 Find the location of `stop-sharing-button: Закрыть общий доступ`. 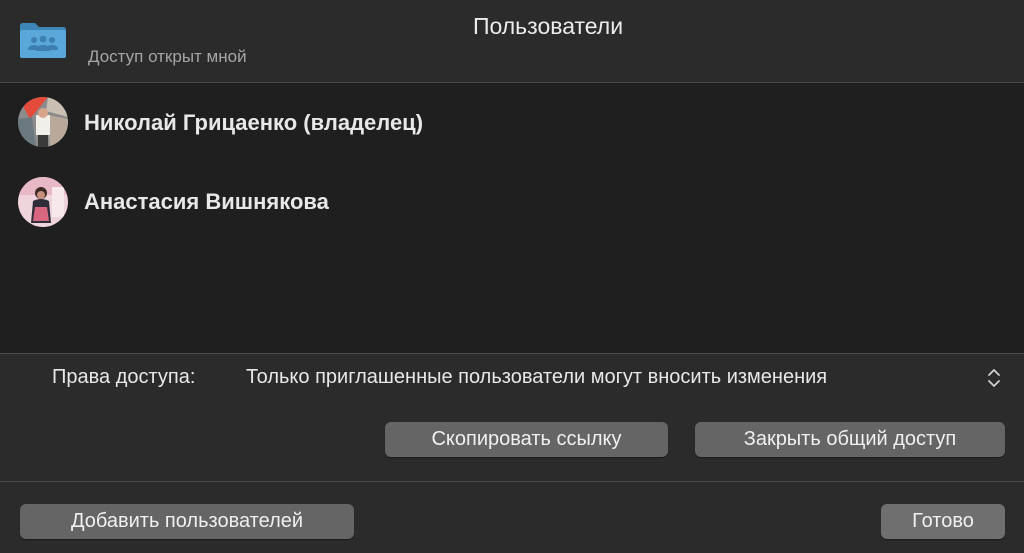

stop-sharing-button: Закрыть общий доступ is located at coordinates (850, 439).